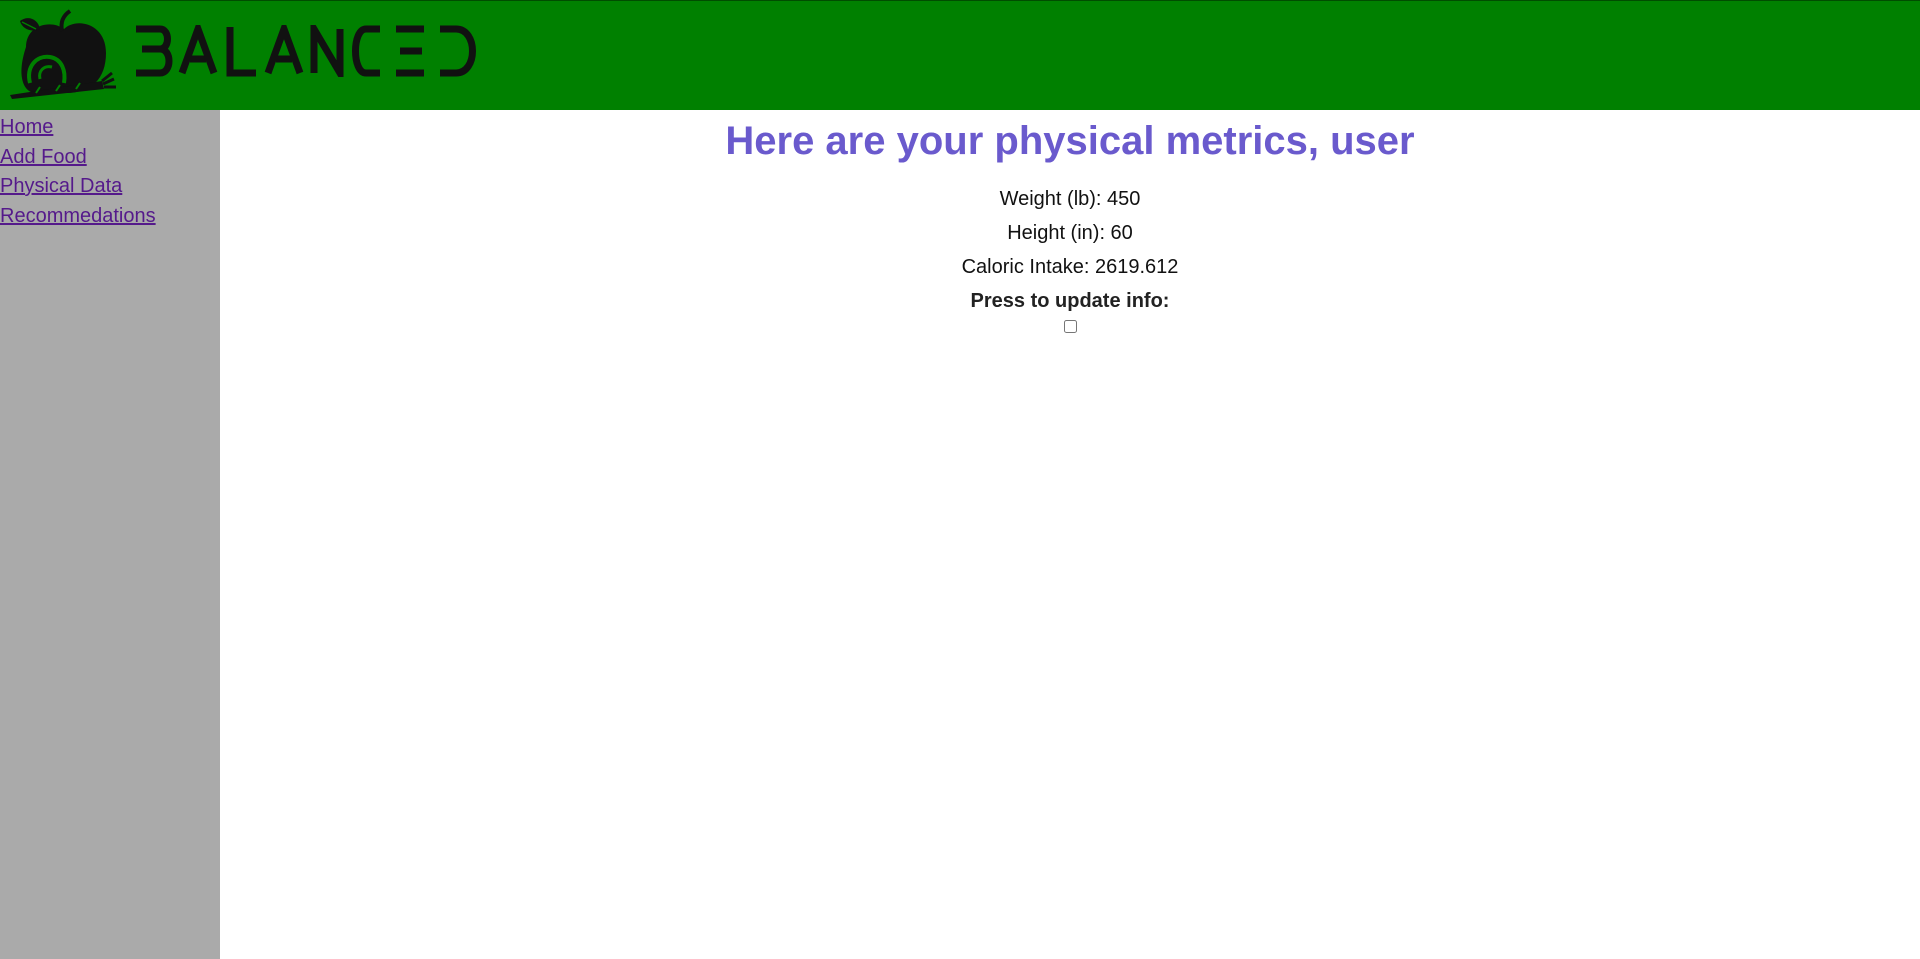 The width and height of the screenshot is (1920, 959). Describe the element at coordinates (110, 128) in the screenshot. I see `sidebar-item-home: Home` at that location.